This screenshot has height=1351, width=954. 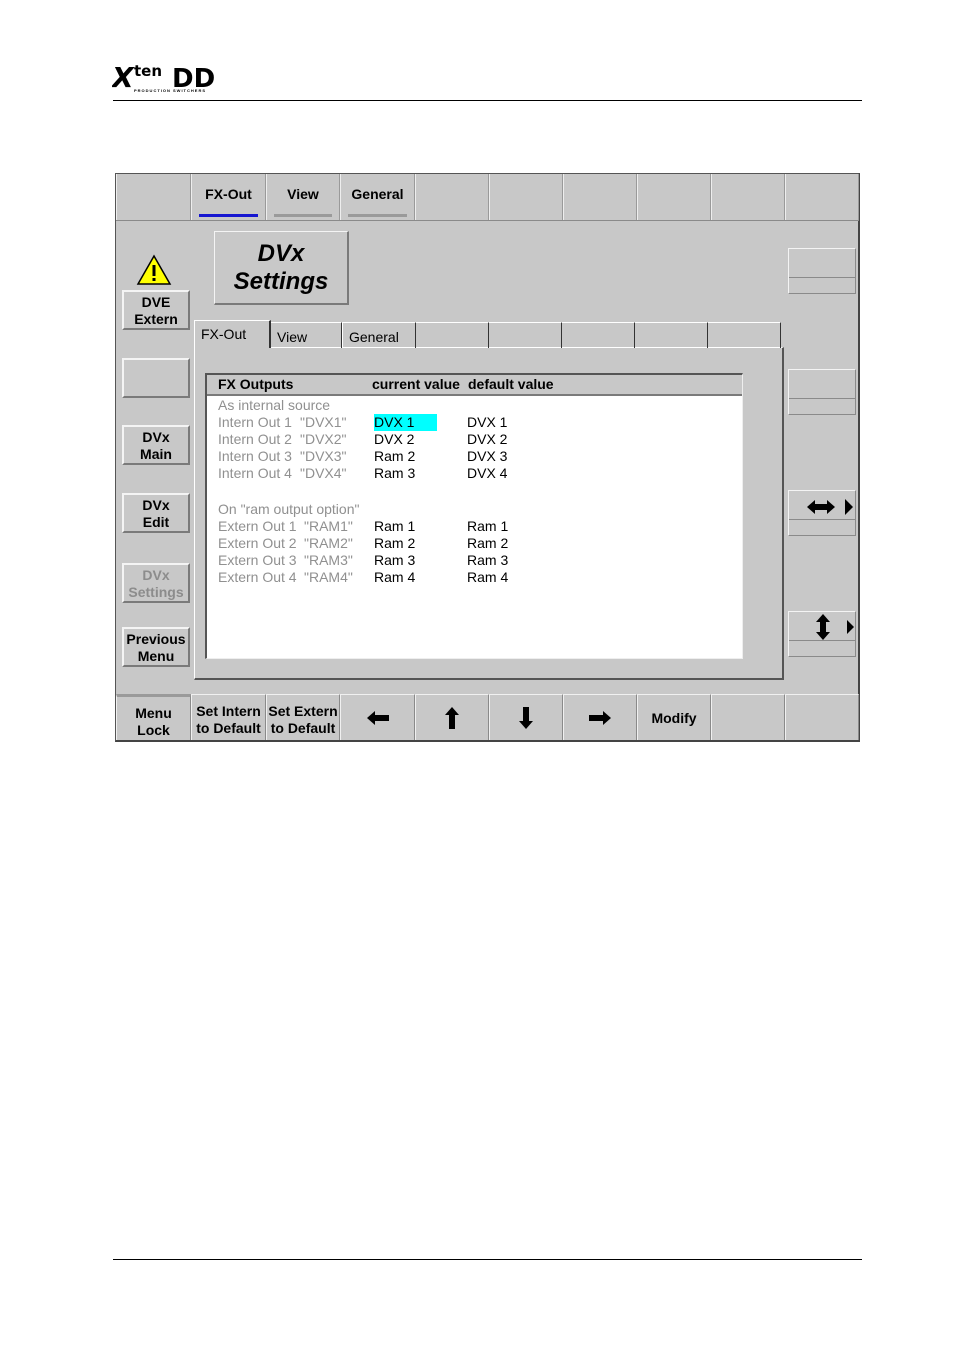 What do you see at coordinates (289, 509) in the screenshot?
I see `section-label: On "ram output option"` at bounding box center [289, 509].